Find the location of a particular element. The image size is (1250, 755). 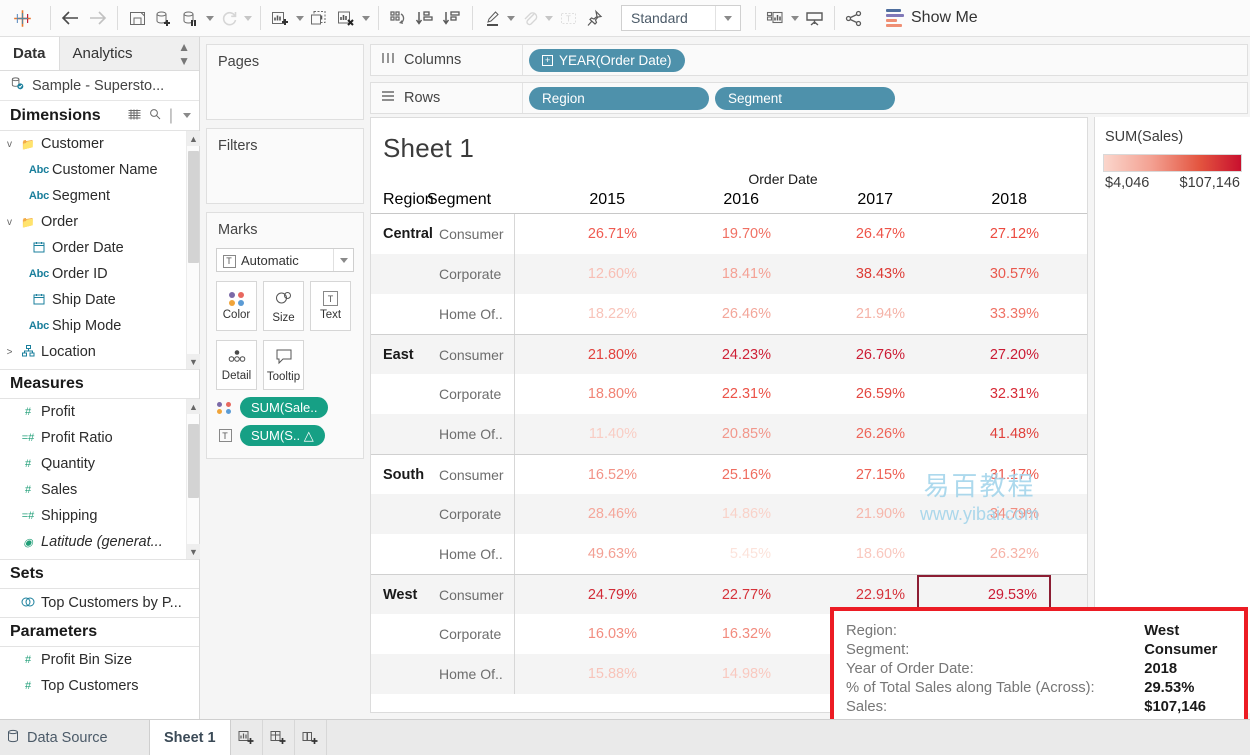

cell-value: 18.80% is located at coordinates (582, 394).